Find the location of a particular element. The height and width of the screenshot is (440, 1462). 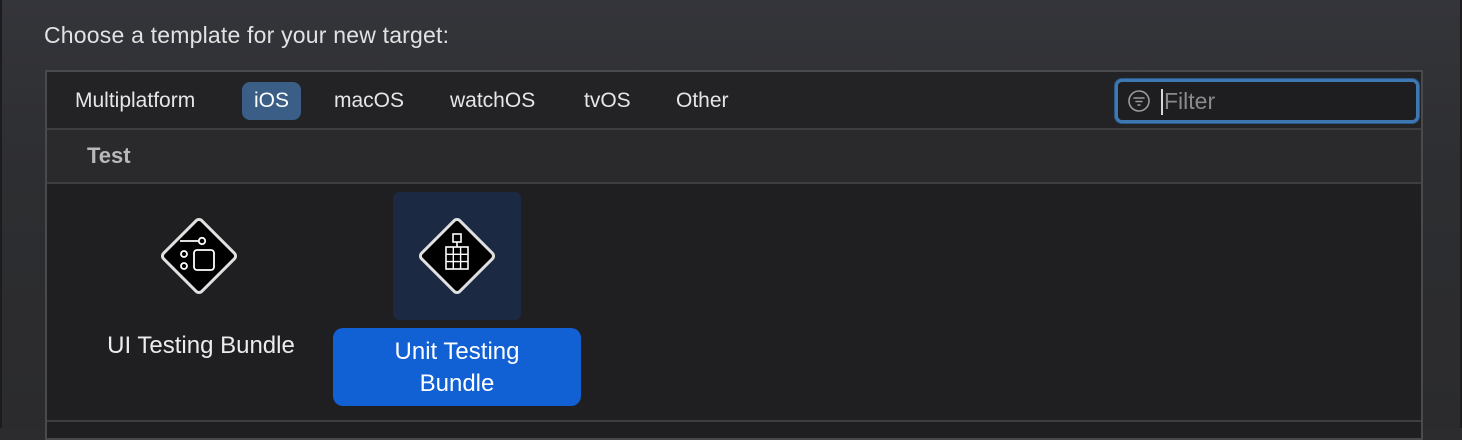

tab-tvos: tvOS is located at coordinates (607, 101).